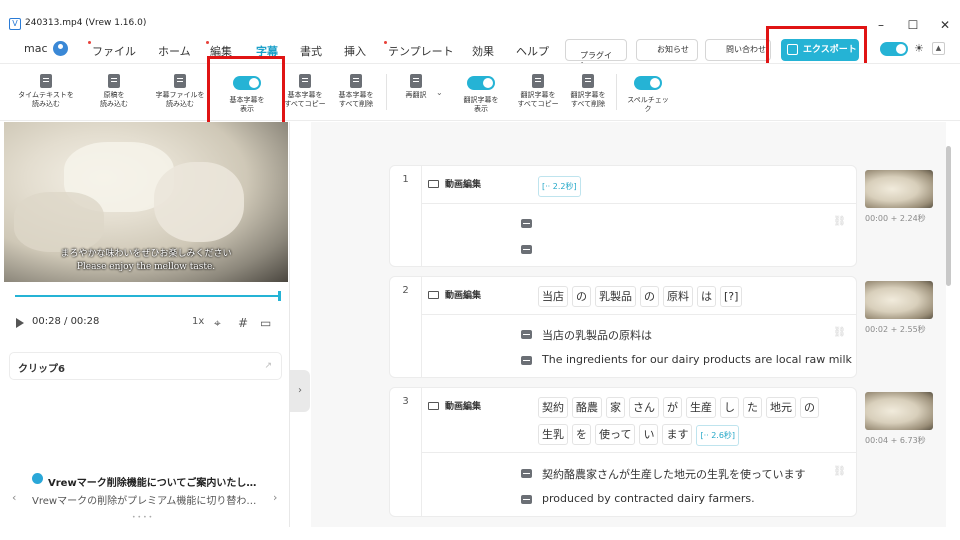 This screenshot has width=960, height=540. Describe the element at coordinates (639, 452) in the screenshot. I see `clip-divider` at that location.